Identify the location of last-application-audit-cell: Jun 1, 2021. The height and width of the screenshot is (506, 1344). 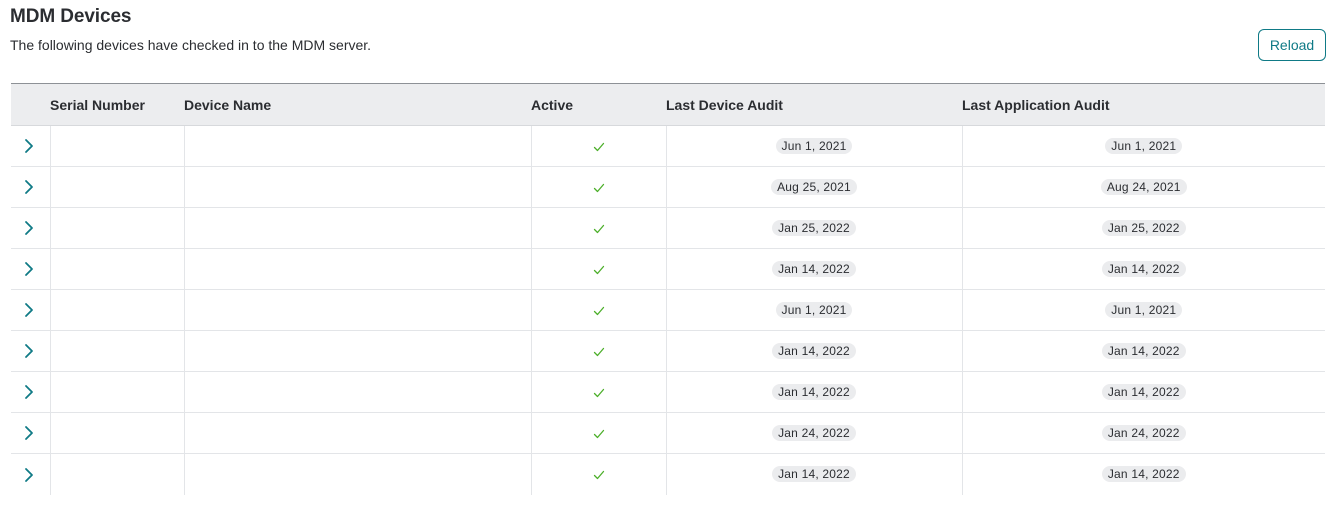
(1143, 310).